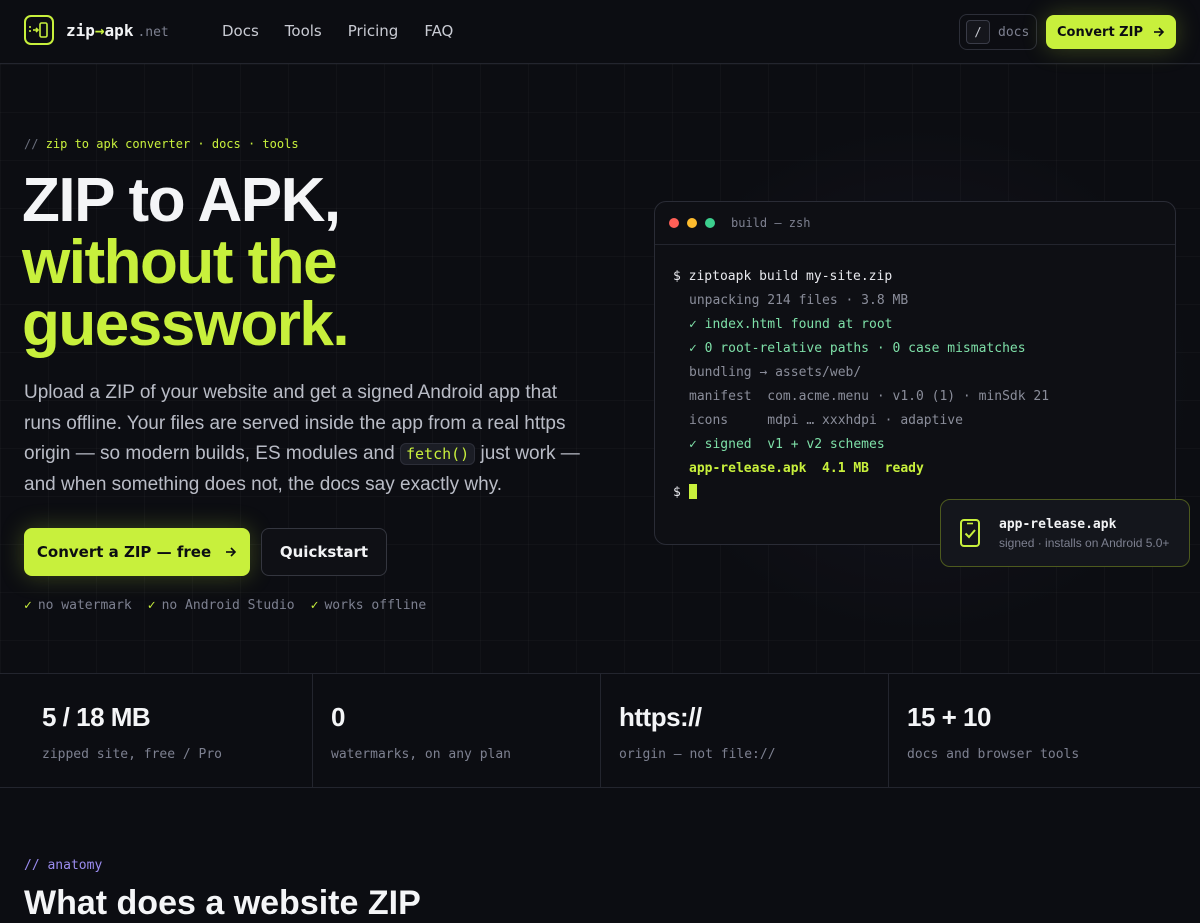  Describe the element at coordinates (771, 223) in the screenshot. I see `terminal-title: build — zsh` at that location.